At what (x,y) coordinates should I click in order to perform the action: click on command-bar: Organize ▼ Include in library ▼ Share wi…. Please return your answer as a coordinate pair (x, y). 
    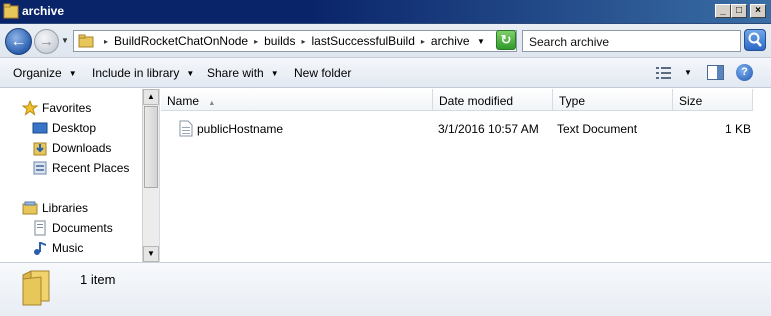
    Looking at the image, I should click on (385, 73).